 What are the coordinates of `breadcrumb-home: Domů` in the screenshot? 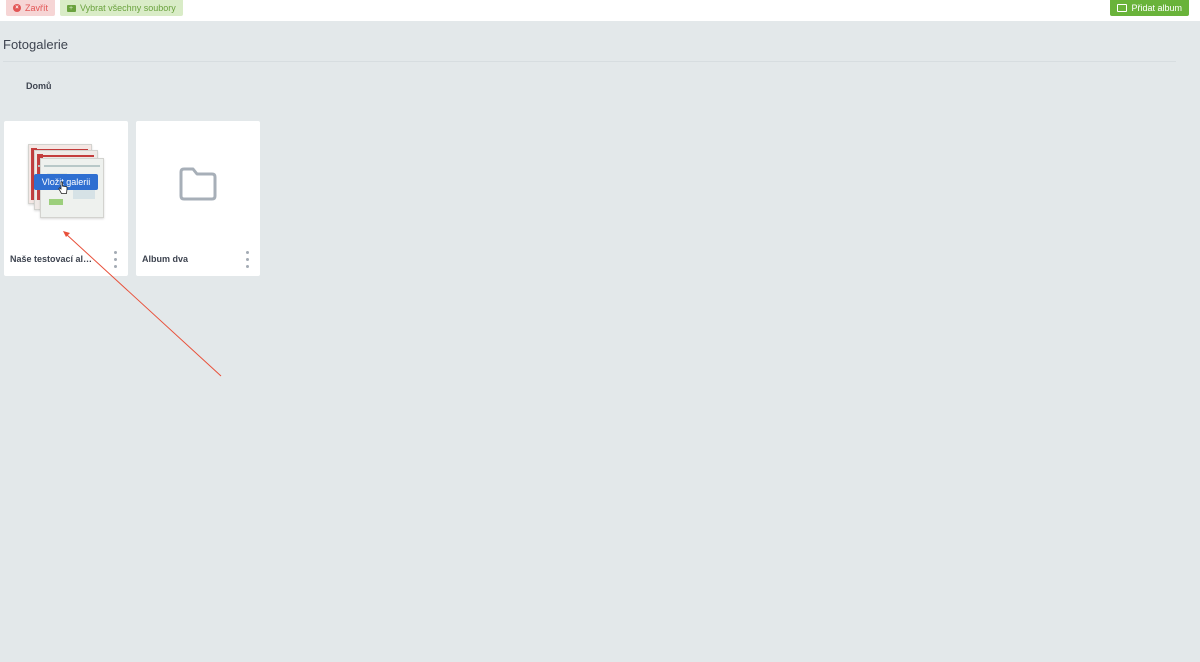 It's located at (39, 86).